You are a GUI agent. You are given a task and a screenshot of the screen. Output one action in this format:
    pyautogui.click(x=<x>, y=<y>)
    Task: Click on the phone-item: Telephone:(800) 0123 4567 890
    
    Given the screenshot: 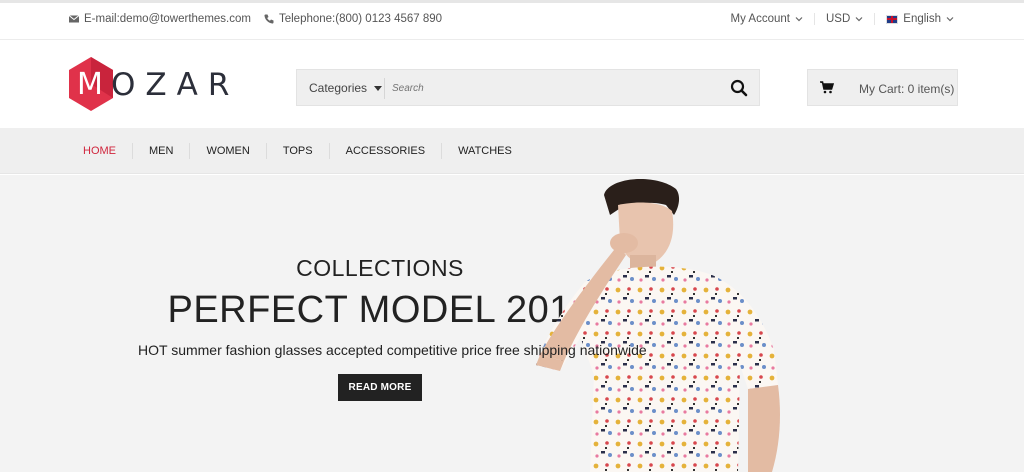 What is the action you would take?
    pyautogui.click(x=352, y=19)
    